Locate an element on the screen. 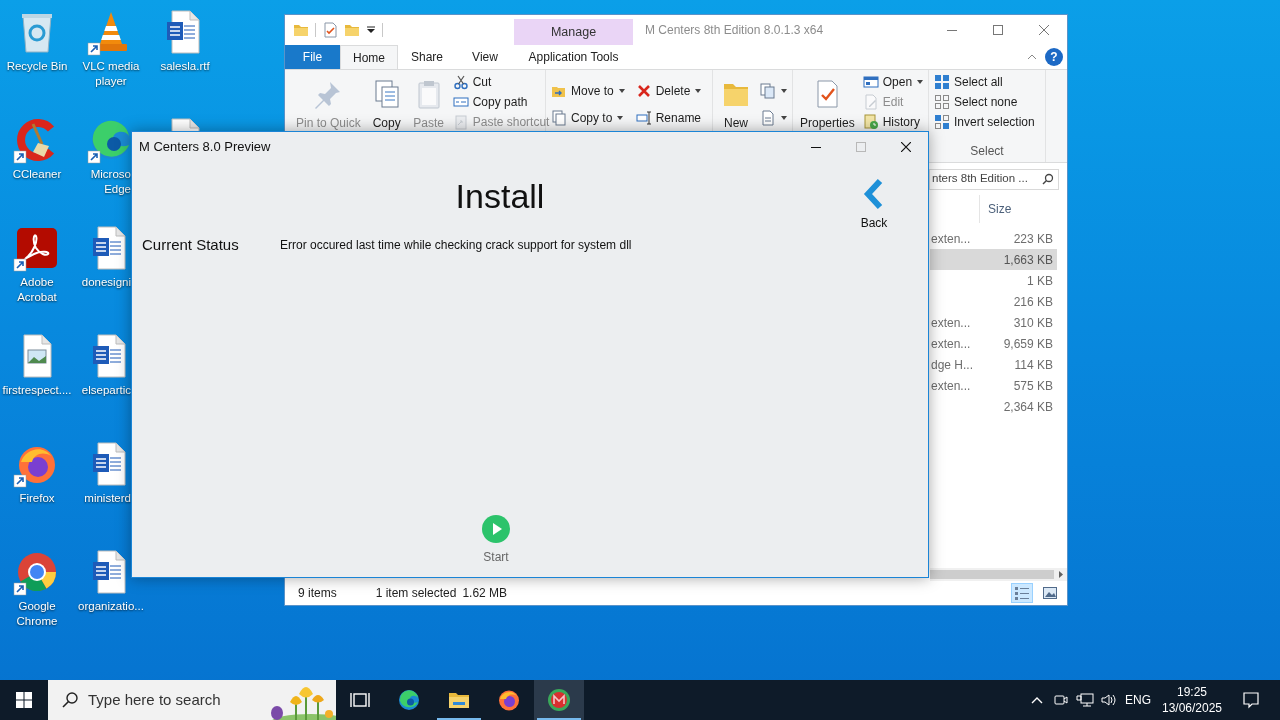 The height and width of the screenshot is (720, 1280). desktop-icon-label: donesigni is located at coordinates (102, 282).